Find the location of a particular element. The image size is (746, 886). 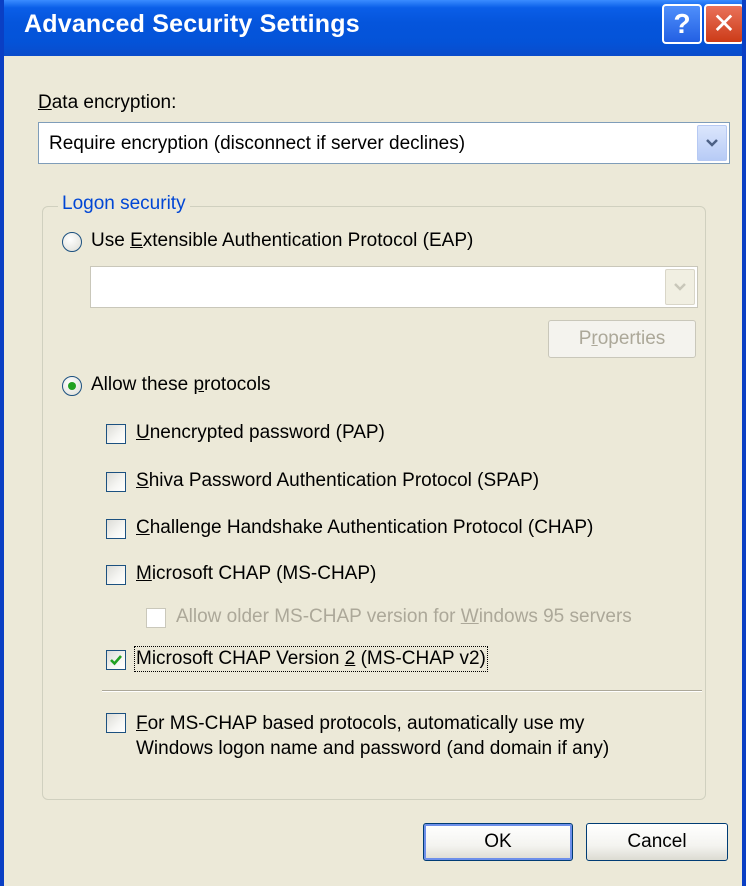

help-button: ? is located at coordinates (682, 24).